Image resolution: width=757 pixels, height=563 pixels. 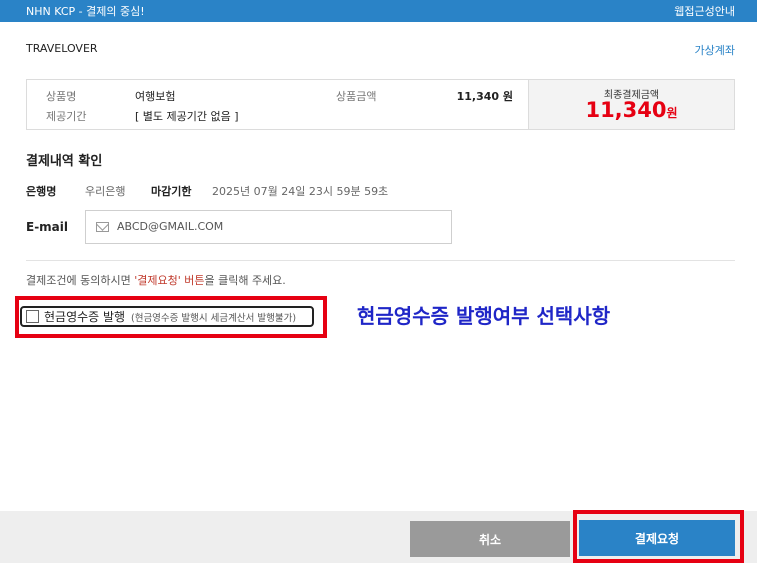 I want to click on merchant-name: TRAVELOVER, so click(x=62, y=48).